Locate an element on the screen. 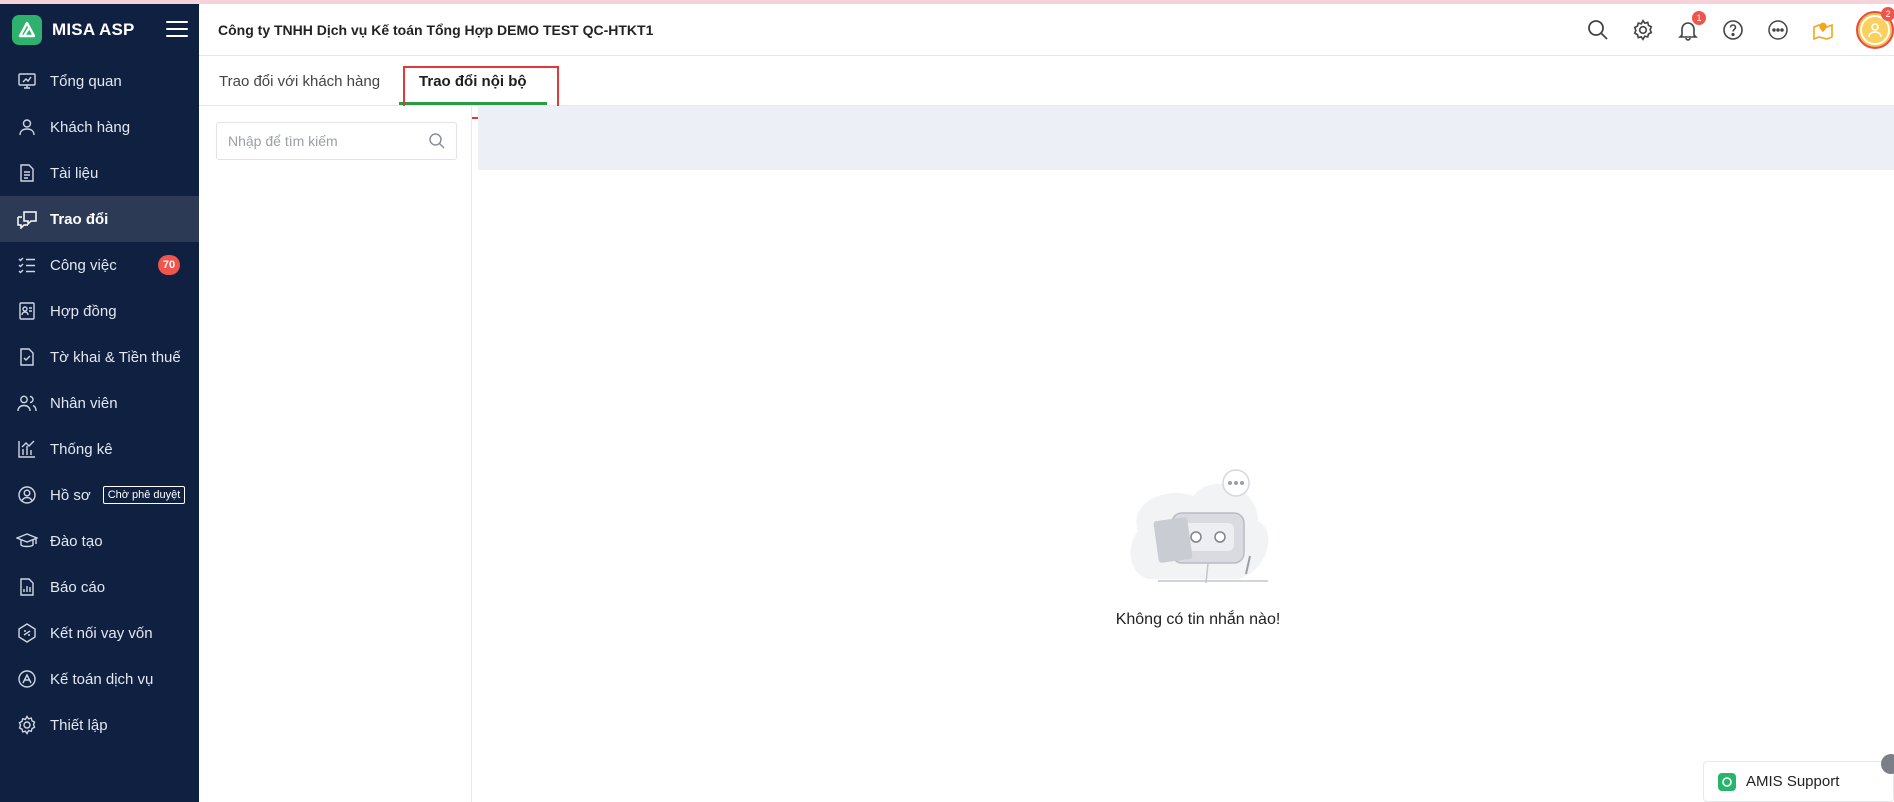 The width and height of the screenshot is (1894, 802). training-icon is located at coordinates (27, 541).